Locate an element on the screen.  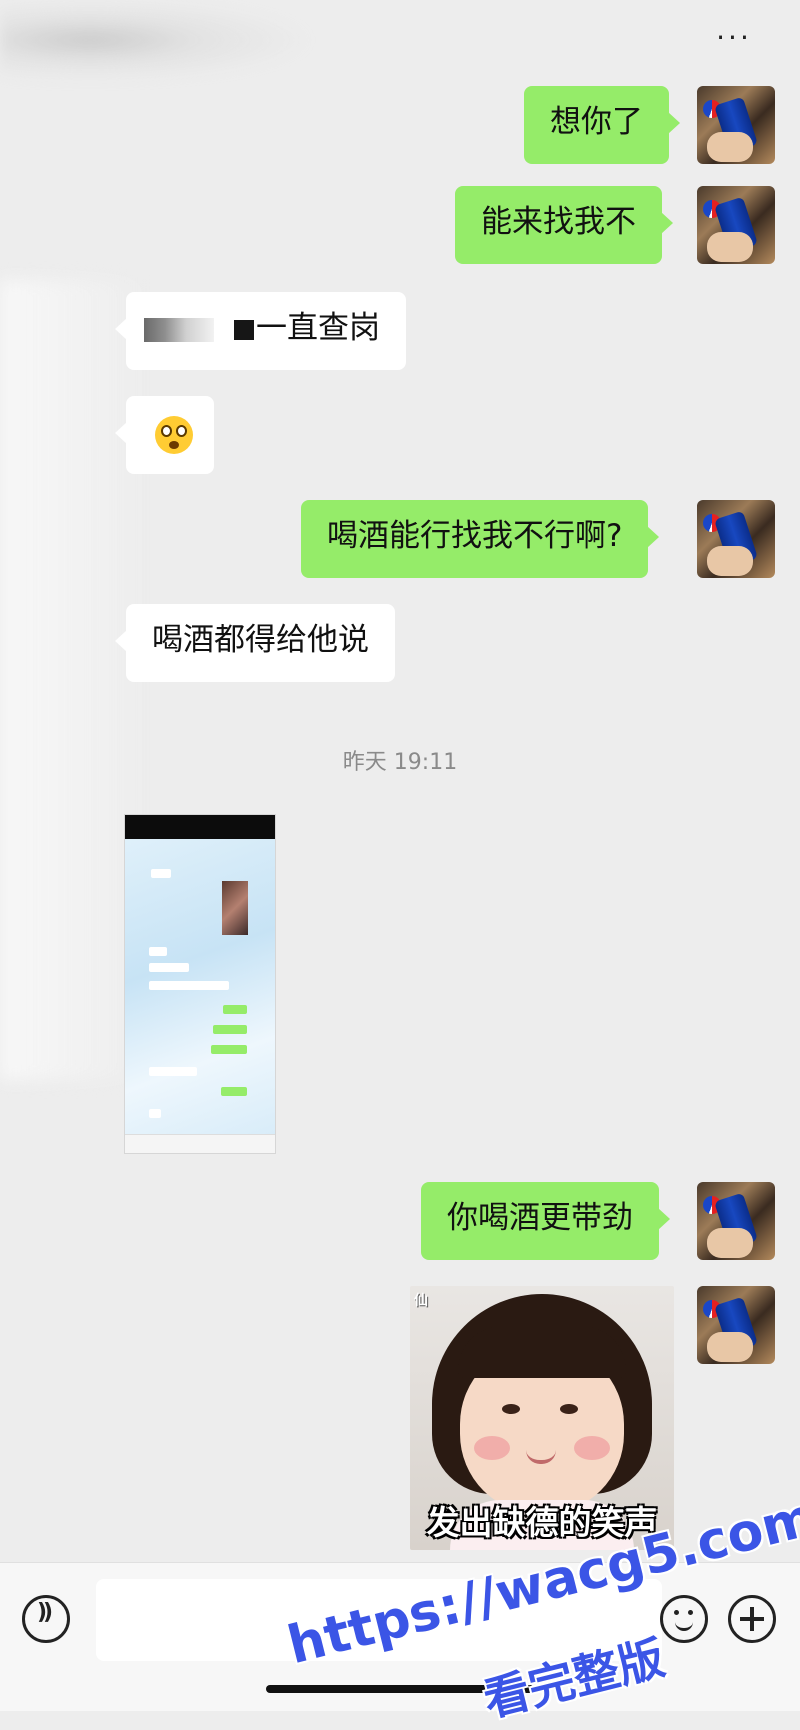
emoji-icon is located at coordinates (684, 1619).